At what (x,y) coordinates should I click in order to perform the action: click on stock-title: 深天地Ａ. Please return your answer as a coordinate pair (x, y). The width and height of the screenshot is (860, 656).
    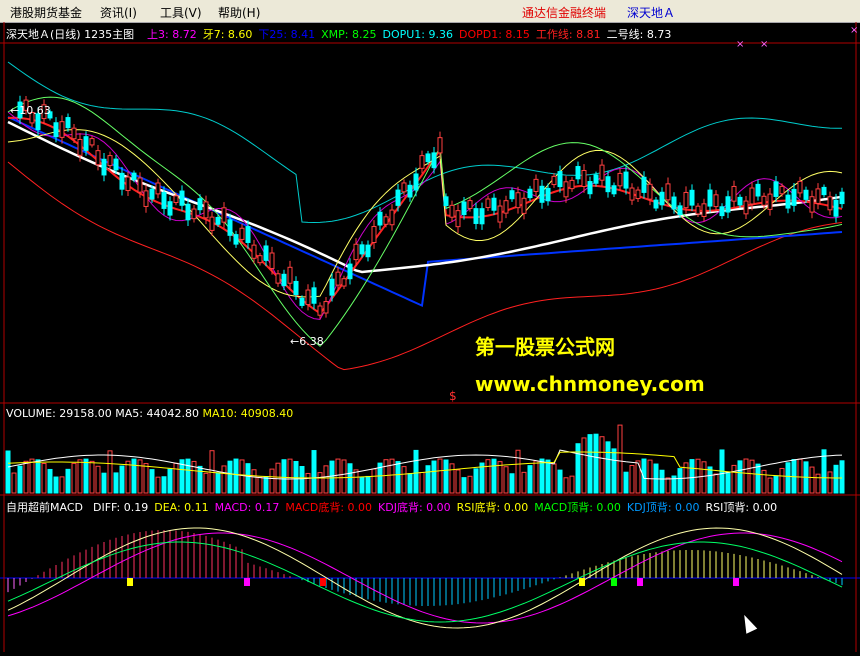
    Looking at the image, I should click on (651, 13).